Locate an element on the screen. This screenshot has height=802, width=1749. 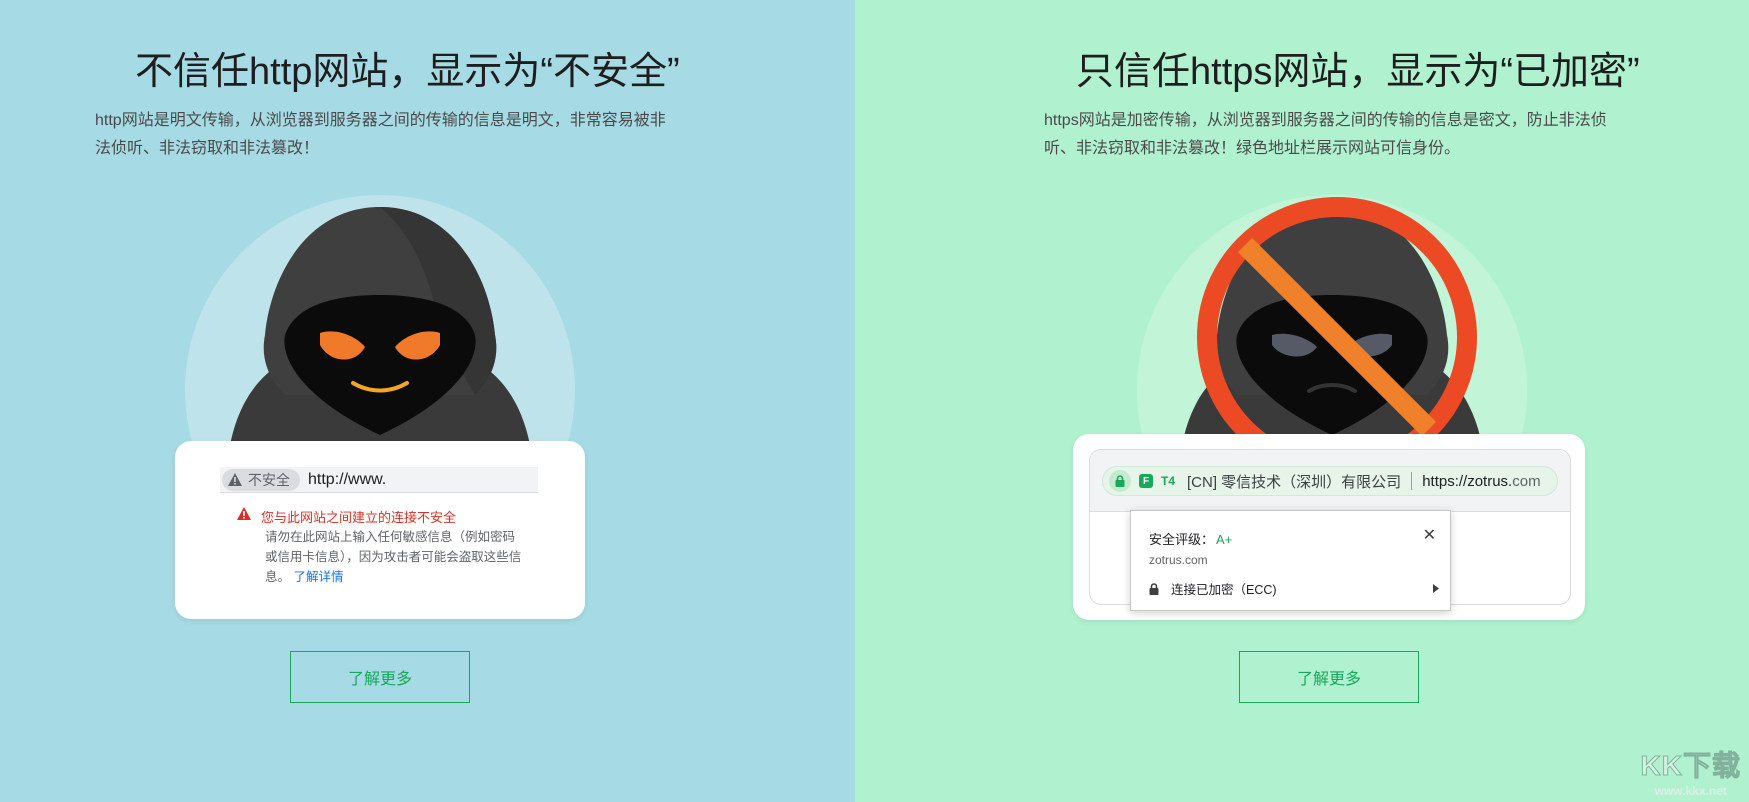
blocked-hacker-illustration is located at coordinates (1332, 320).